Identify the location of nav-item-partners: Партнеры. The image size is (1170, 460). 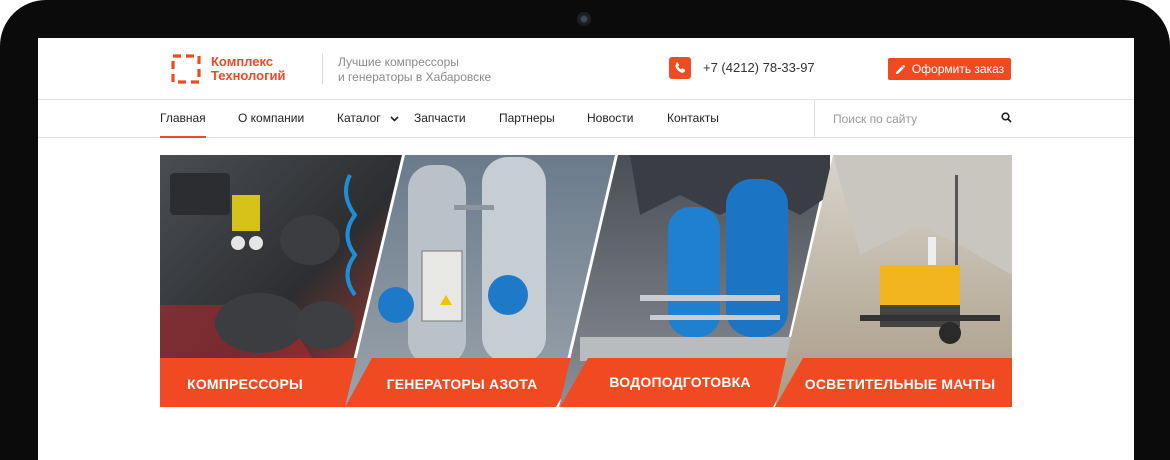
(527, 118).